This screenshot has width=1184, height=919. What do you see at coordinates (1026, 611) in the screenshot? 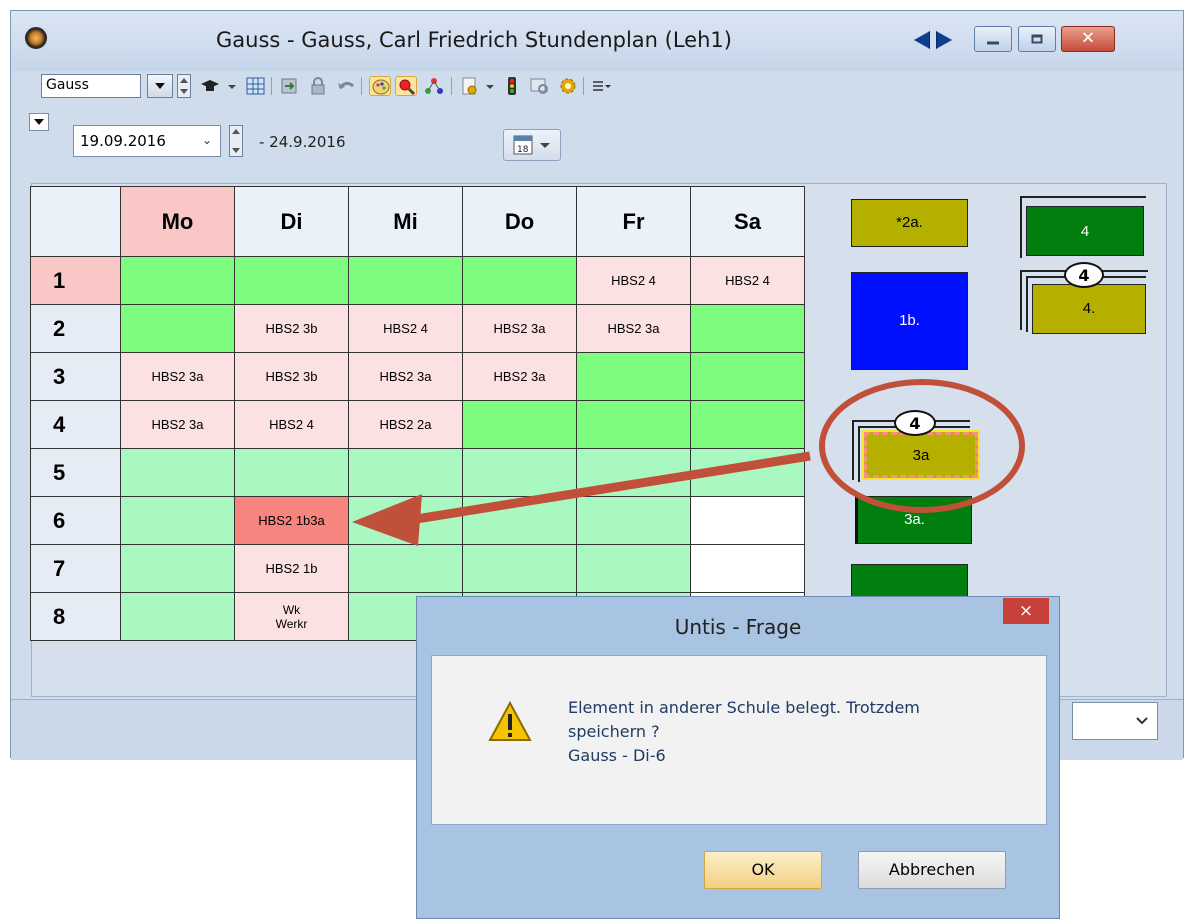
I see `dialog-close-button: ×` at bounding box center [1026, 611].